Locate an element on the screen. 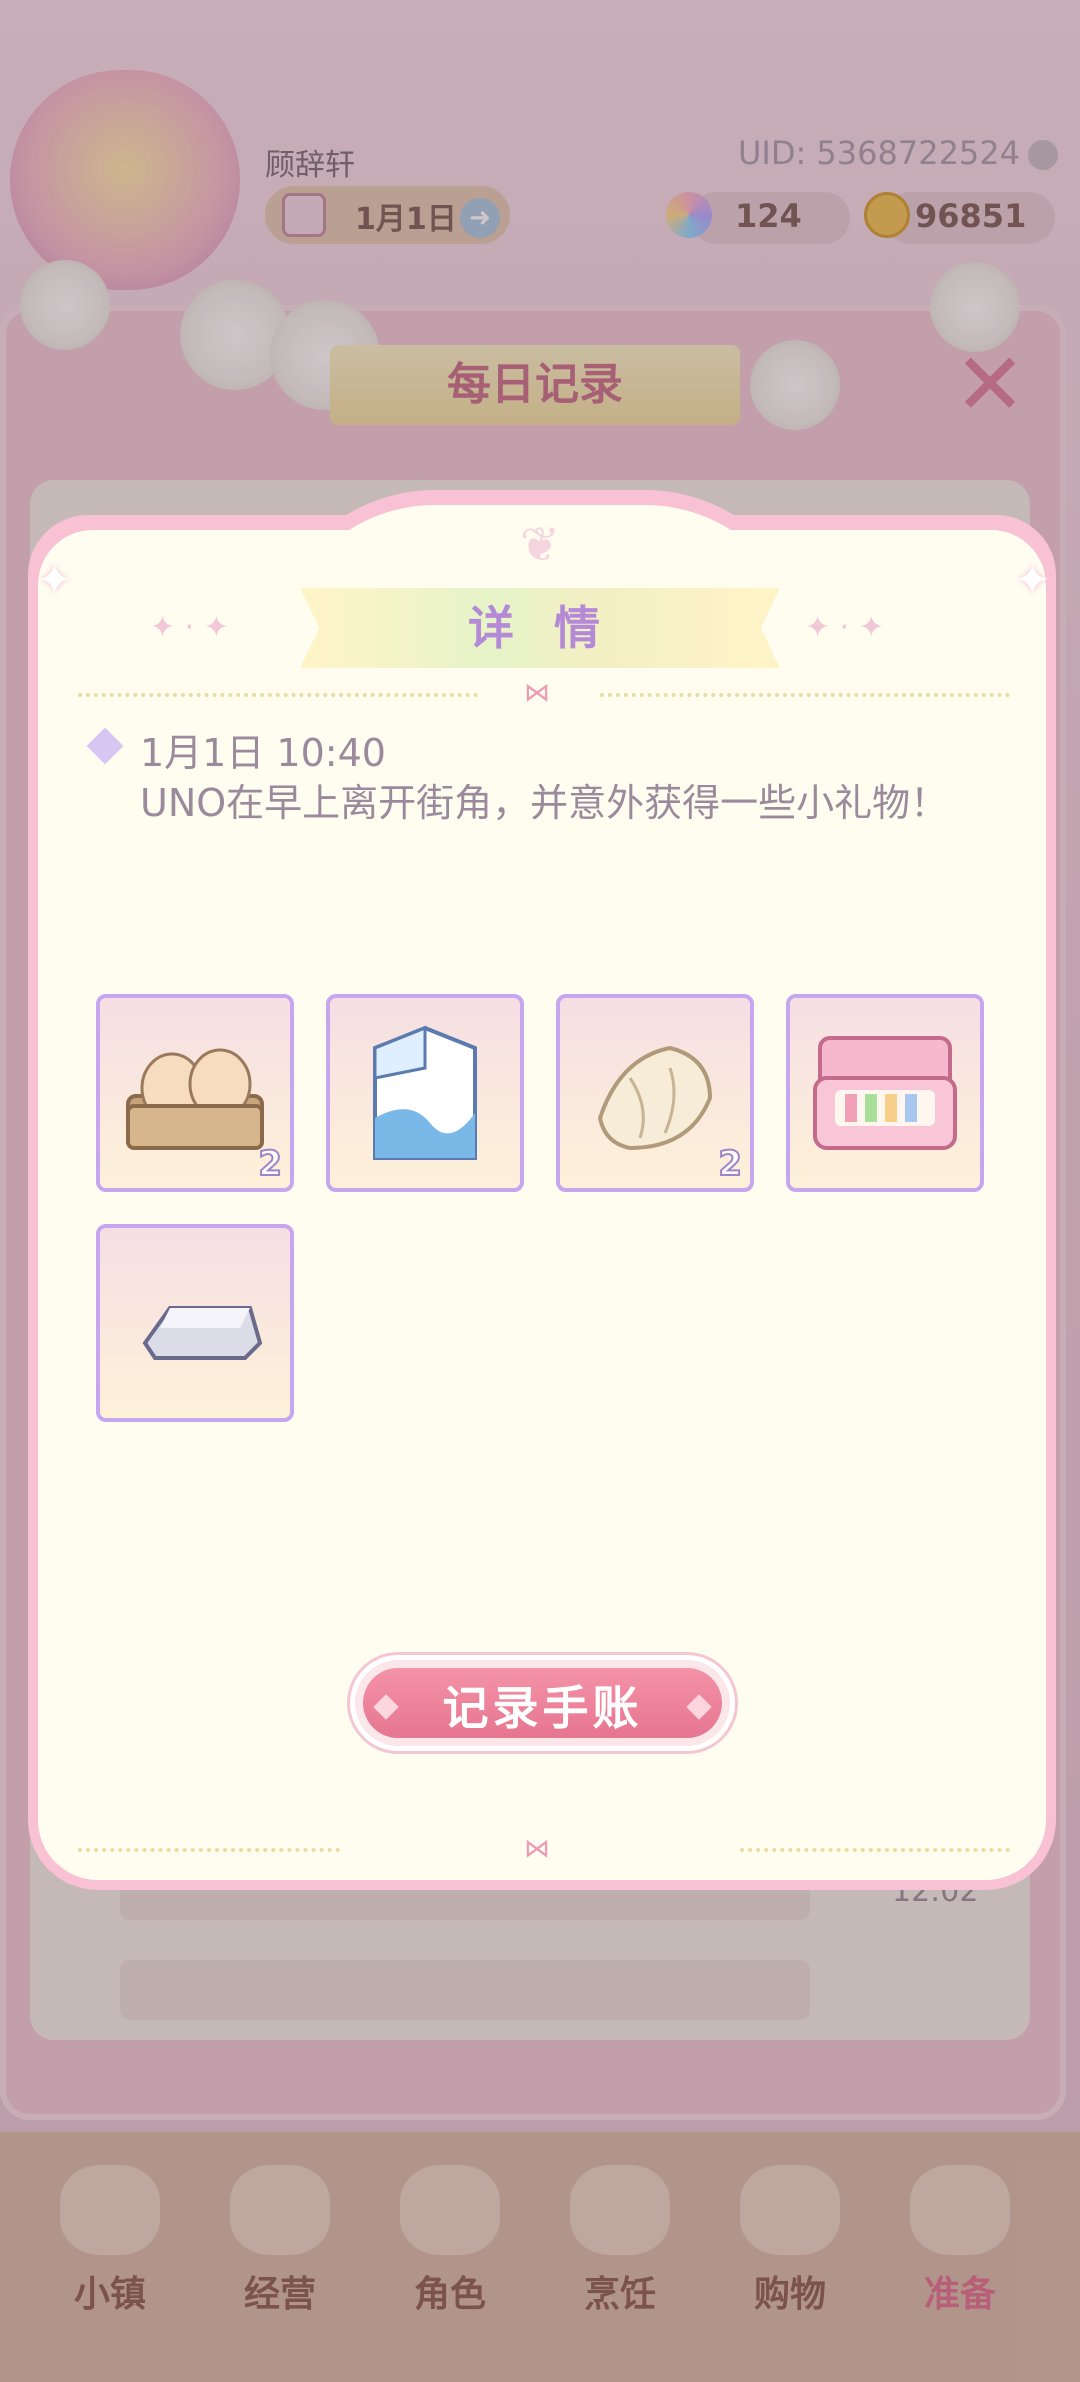 The image size is (1080, 2382). record-journal-label: 记录手账 is located at coordinates (542, 1708).